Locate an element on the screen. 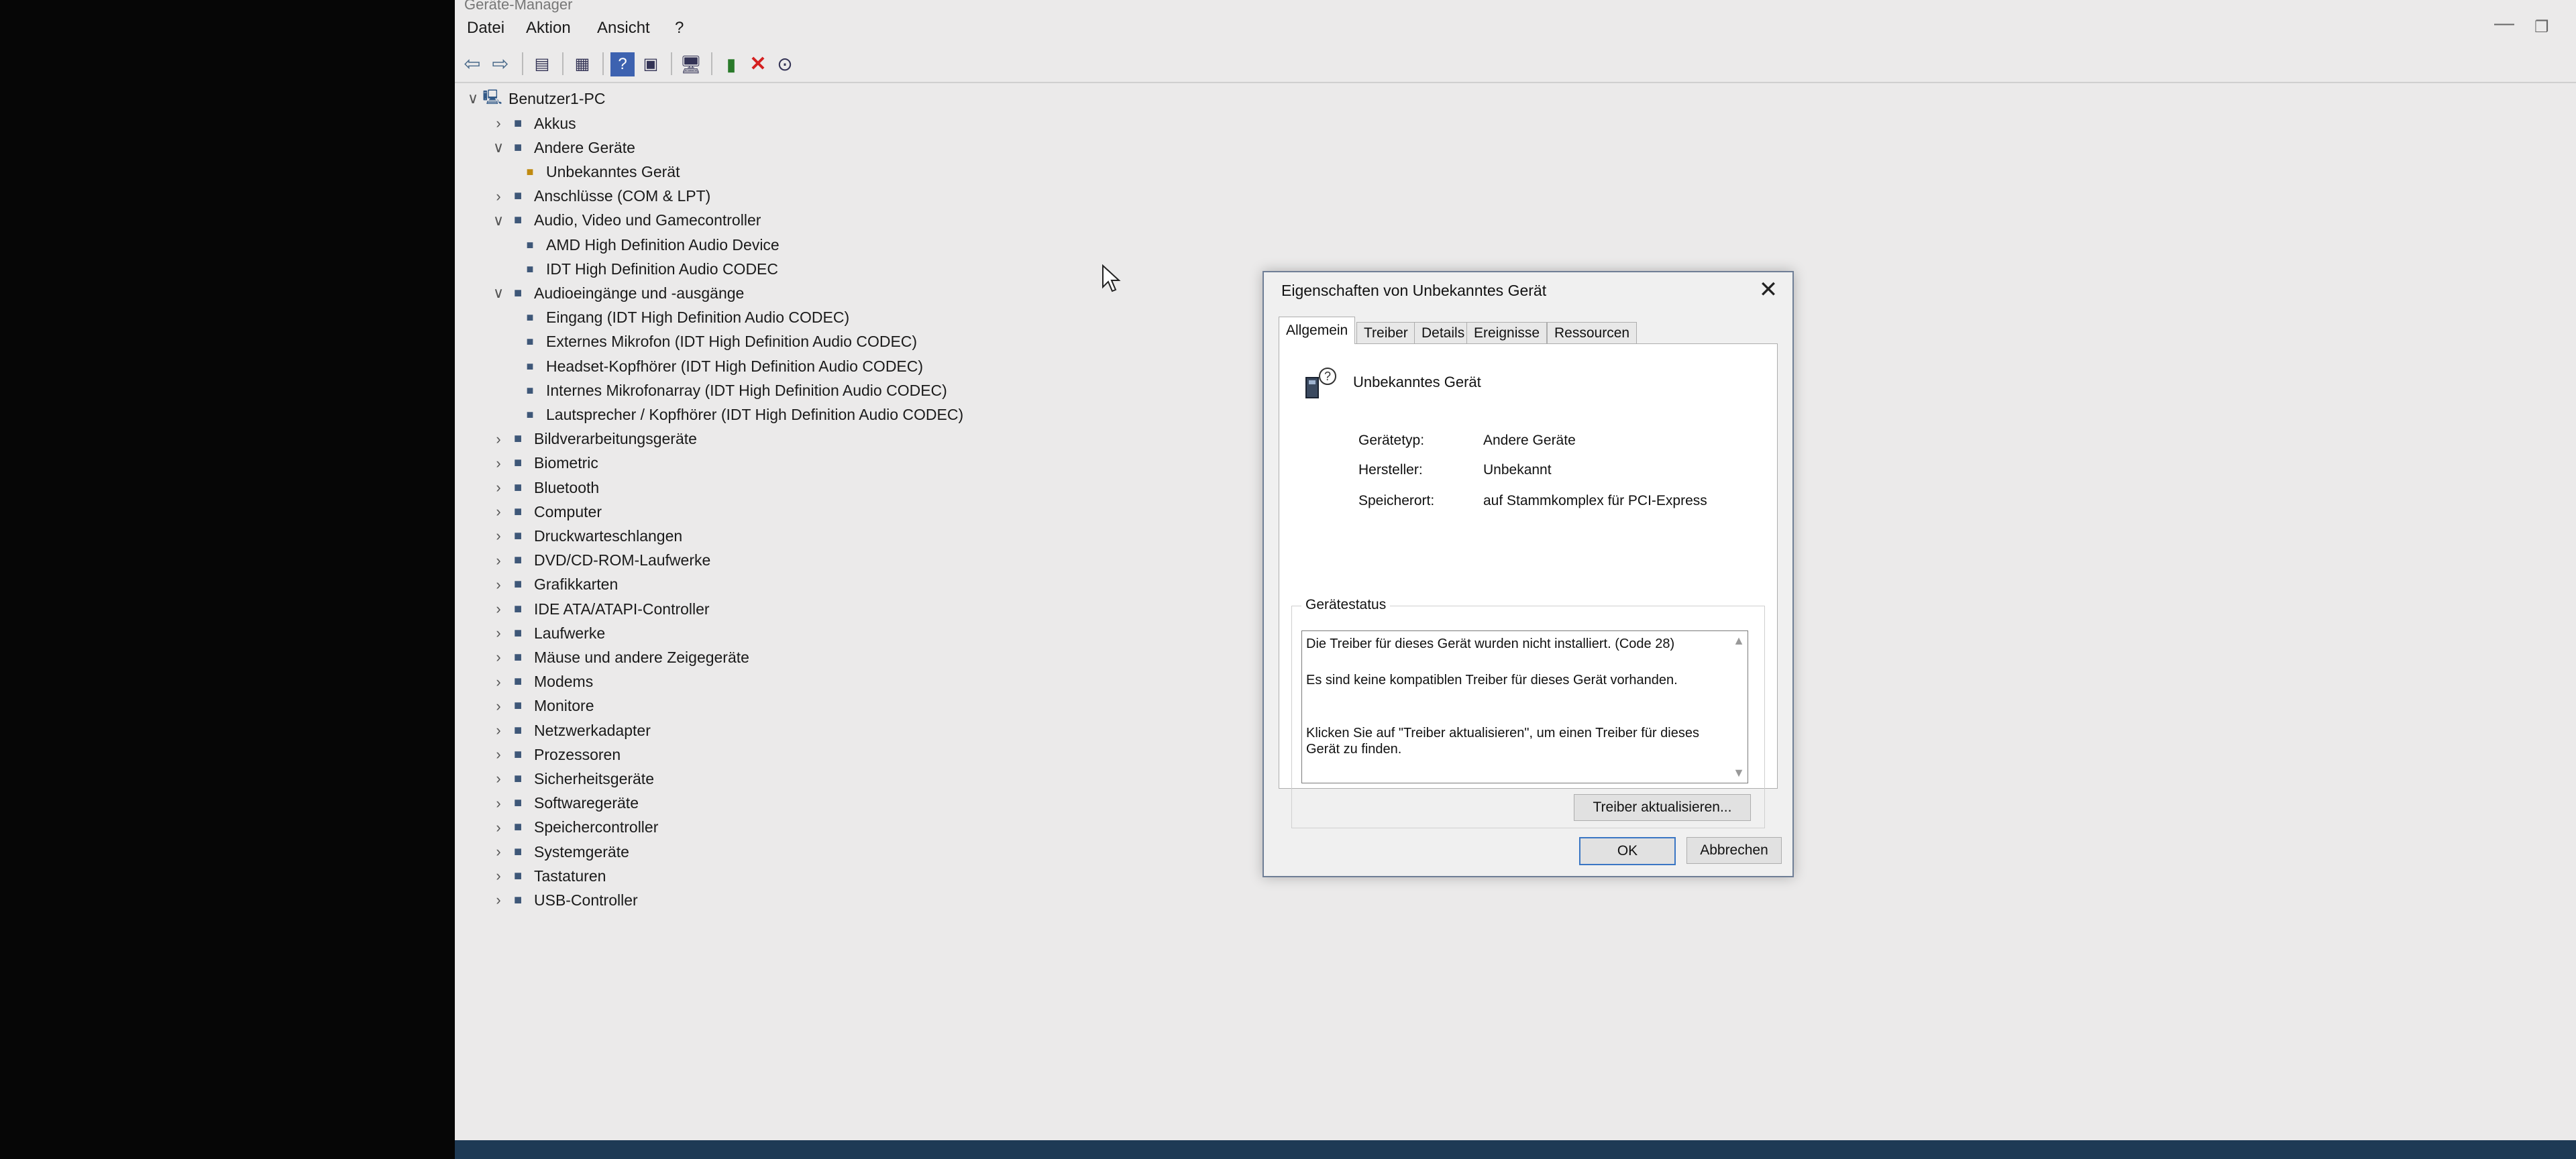 This screenshot has height=1159, width=2576. tree-item: › ■ Biometric is located at coordinates (543, 463).